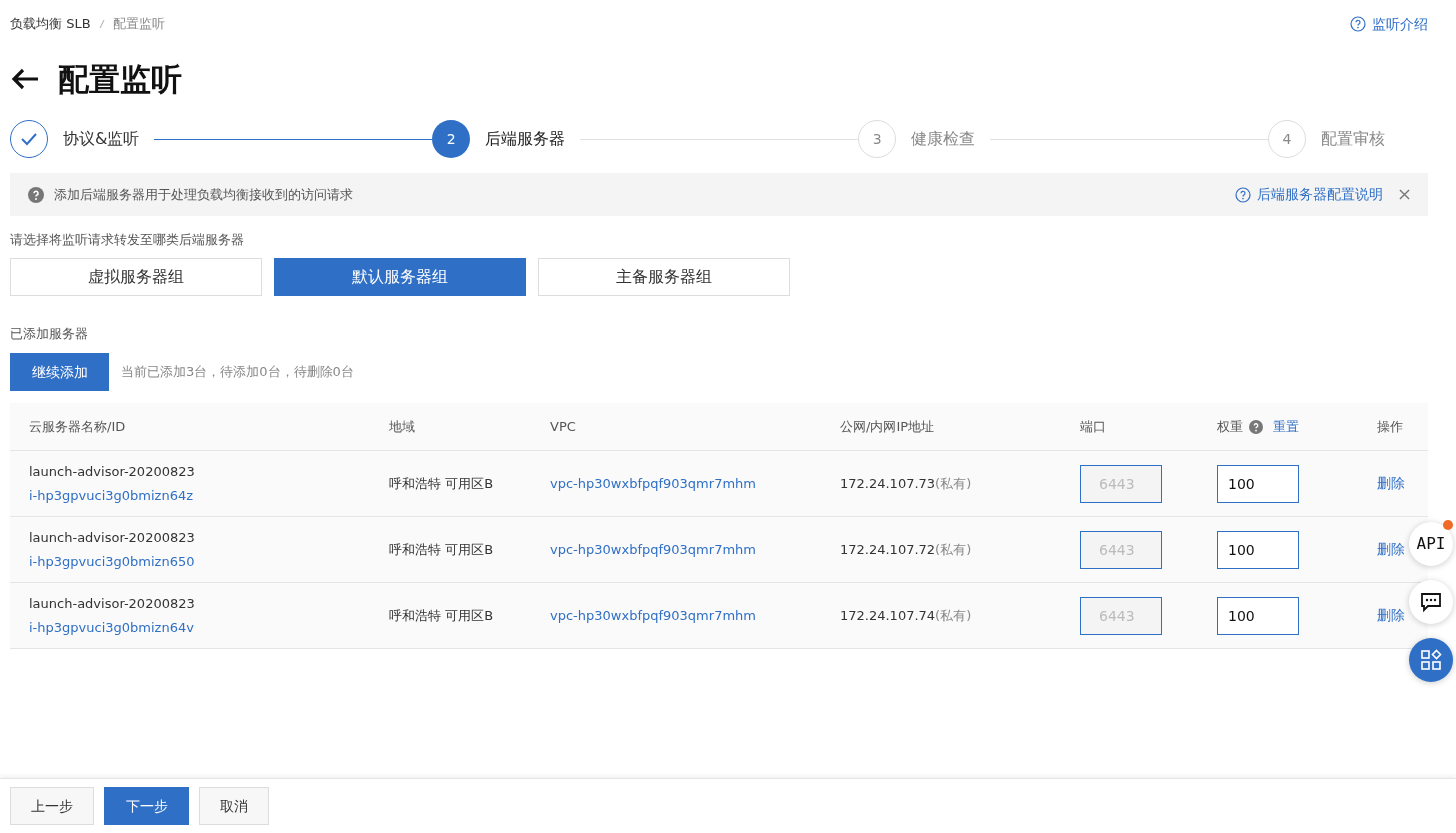 This screenshot has width=1456, height=833. Describe the element at coordinates (943, 139) in the screenshot. I see `step-label: 健康检查` at that location.